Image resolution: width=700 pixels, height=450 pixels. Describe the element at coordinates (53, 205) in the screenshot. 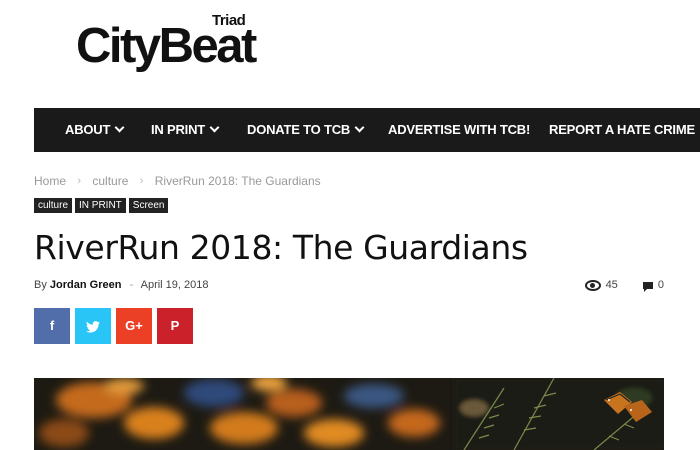

I see `tag-culture: culture` at that location.